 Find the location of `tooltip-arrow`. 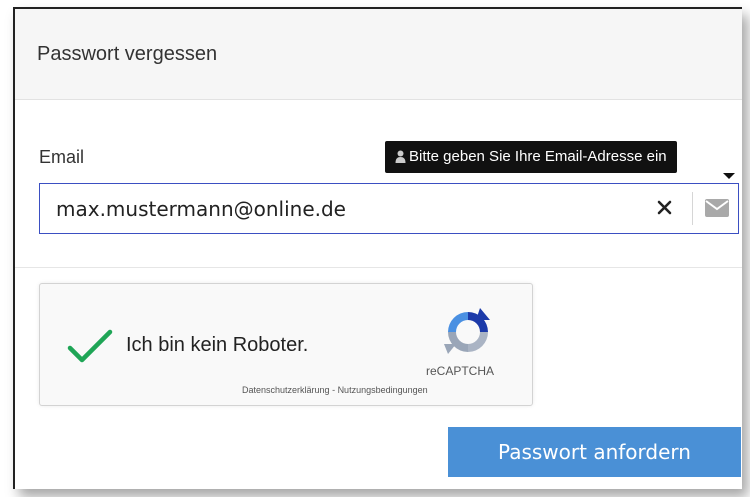

tooltip-arrow is located at coordinates (729, 176).